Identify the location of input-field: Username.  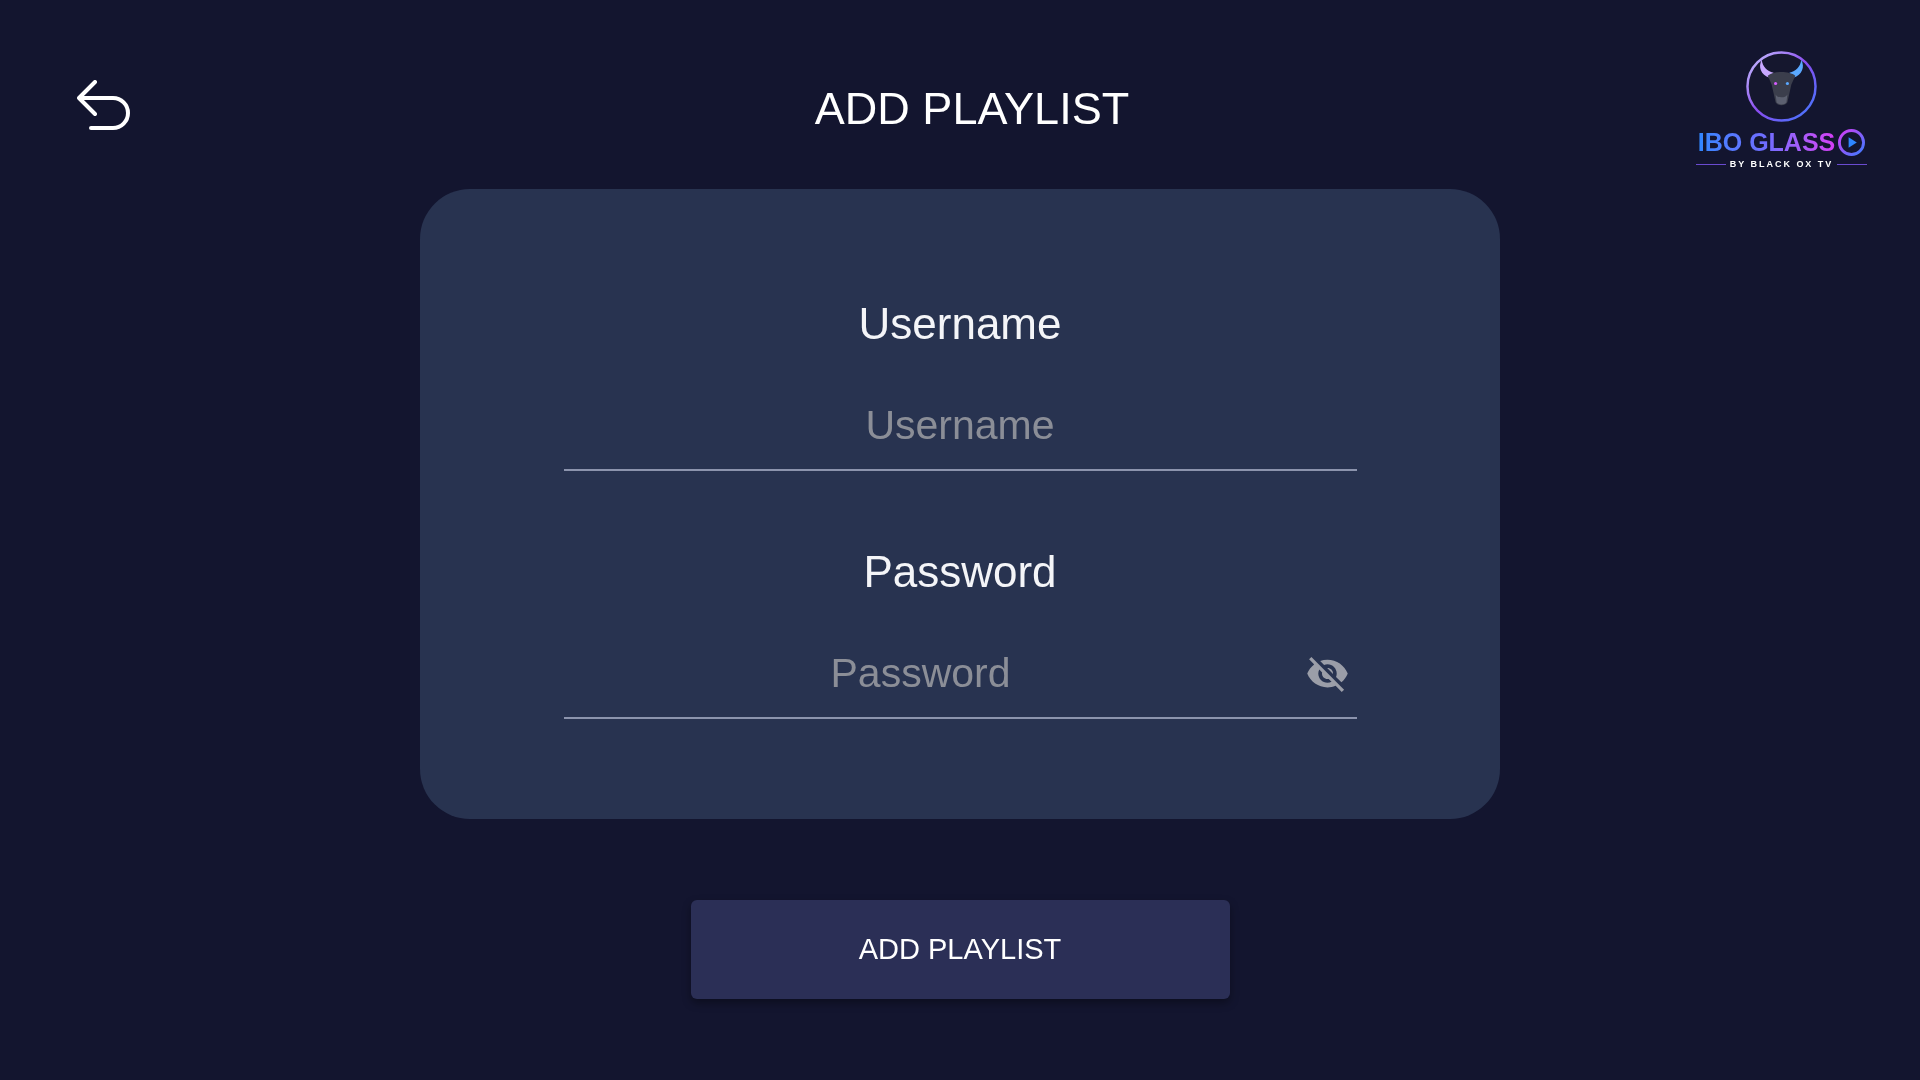
(960, 433).